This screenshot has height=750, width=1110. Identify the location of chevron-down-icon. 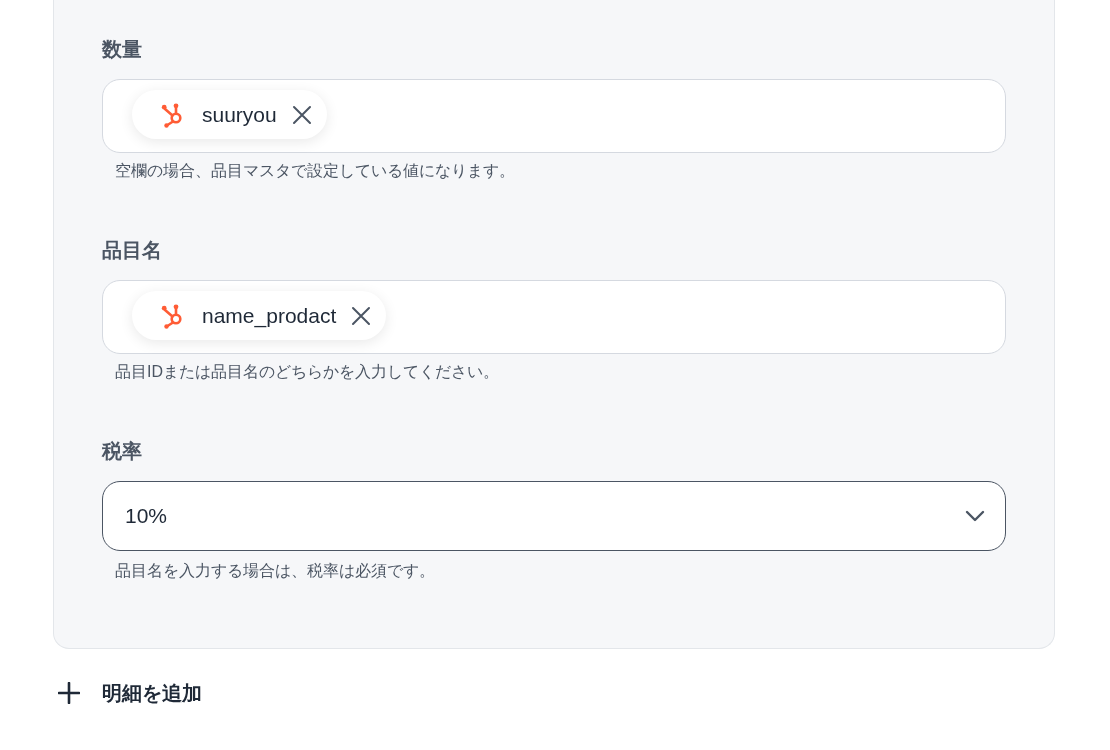
(975, 516).